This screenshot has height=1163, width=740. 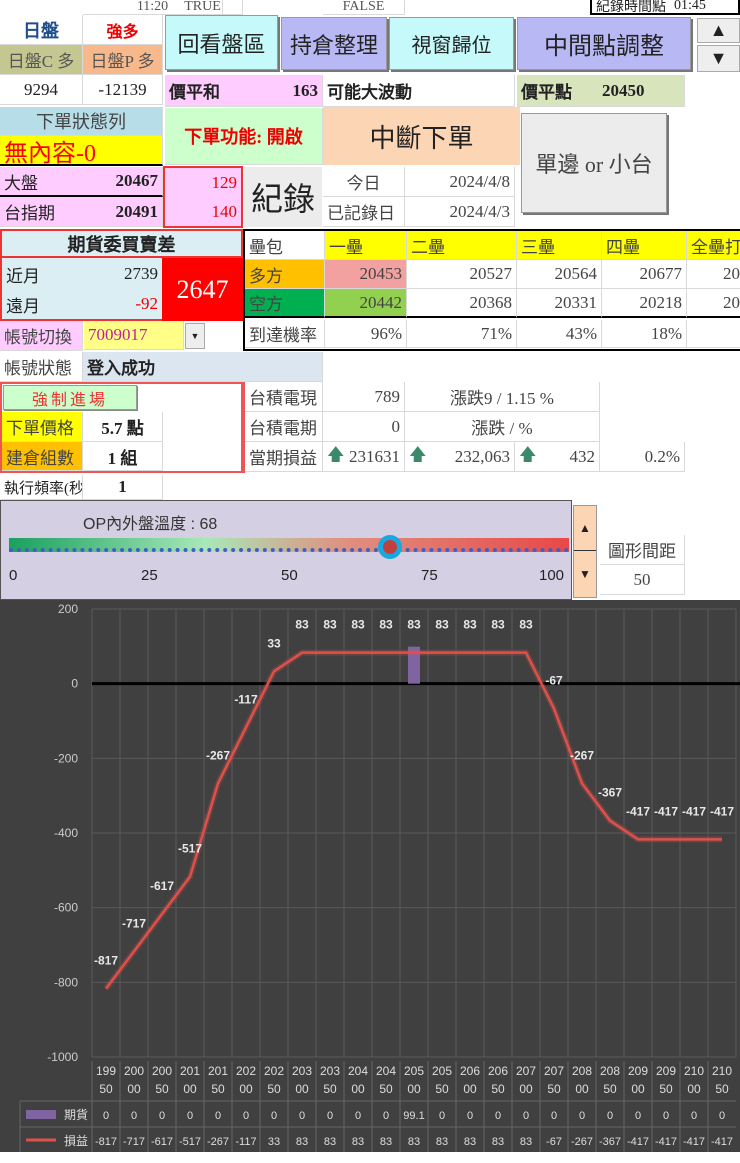 I want to click on futures-legend-icon, so click(x=41, y=1114).